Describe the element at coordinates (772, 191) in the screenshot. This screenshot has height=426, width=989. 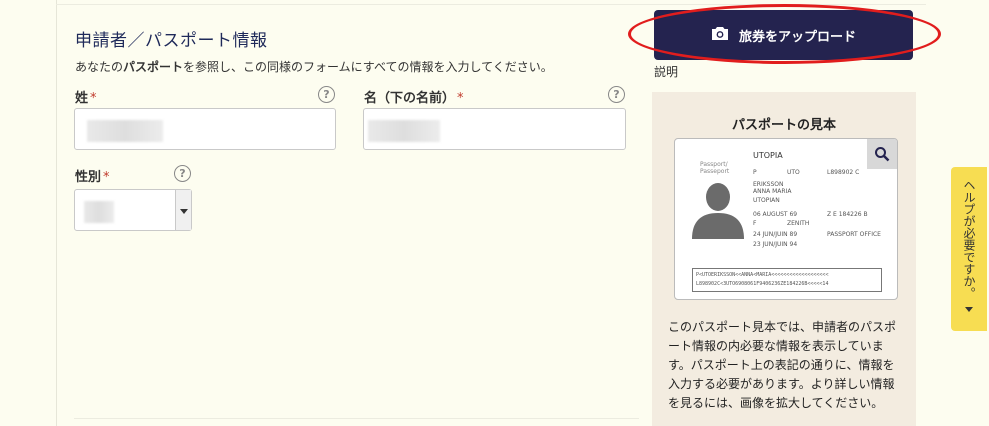
I see `pp-given-names: ANNA MARIA` at that location.